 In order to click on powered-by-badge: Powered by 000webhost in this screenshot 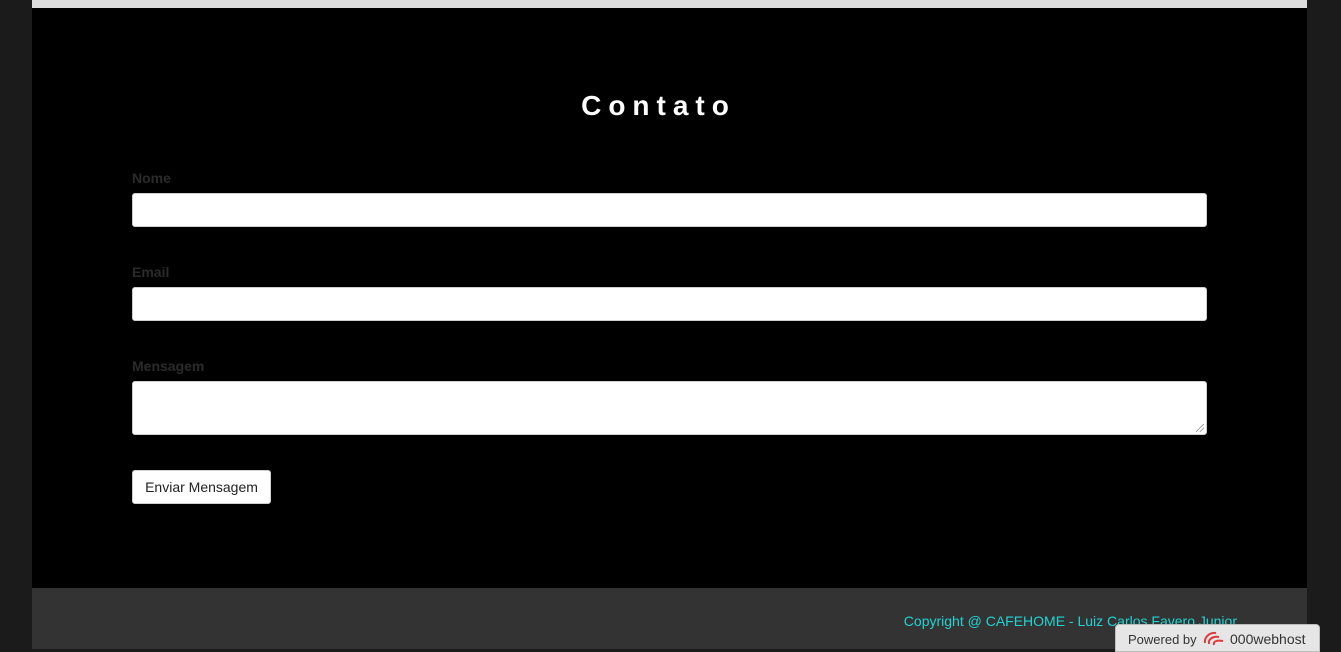, I will do `click(1217, 638)`.